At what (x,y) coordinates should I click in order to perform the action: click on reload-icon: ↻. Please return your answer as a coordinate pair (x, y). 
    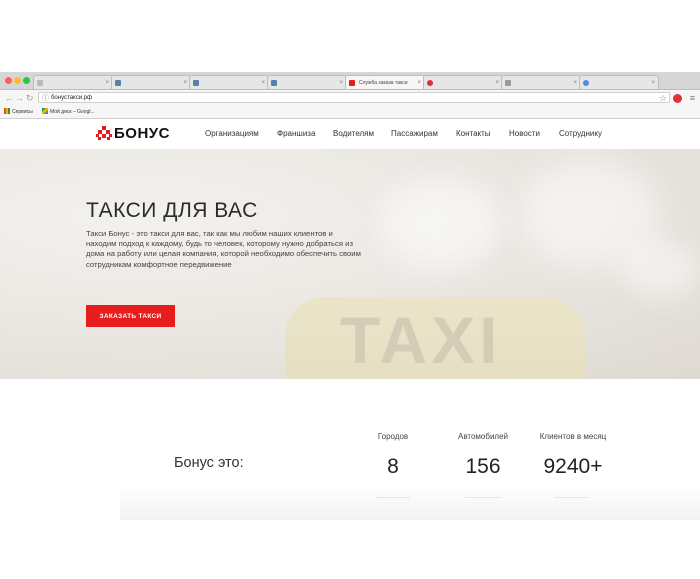
    Looking at the image, I should click on (30, 98).